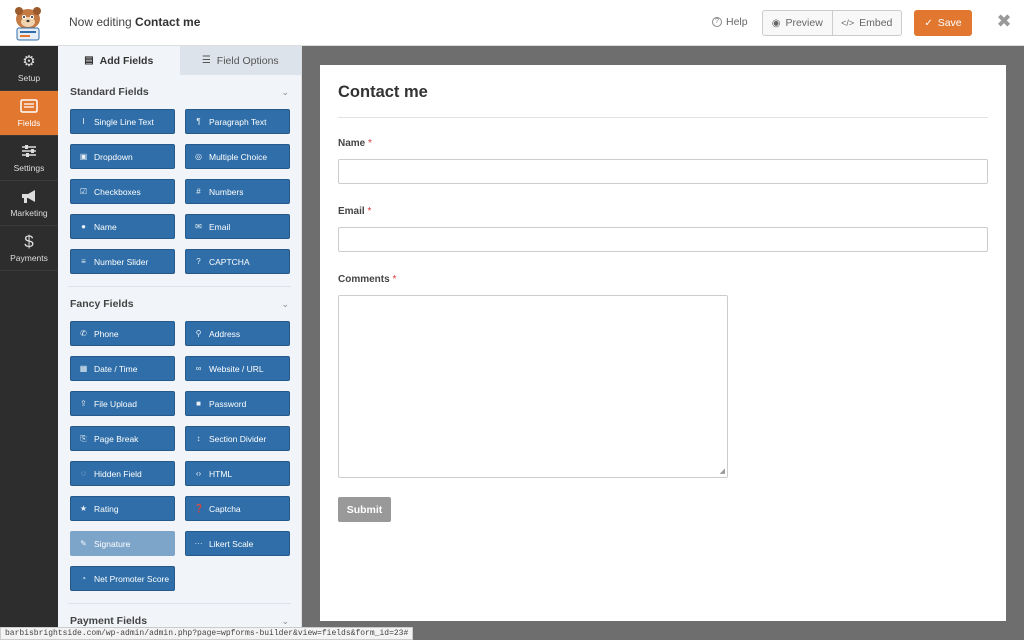 Image resolution: width=1024 pixels, height=640 pixels. I want to click on field-button-label: Paragraph Text, so click(238, 121).